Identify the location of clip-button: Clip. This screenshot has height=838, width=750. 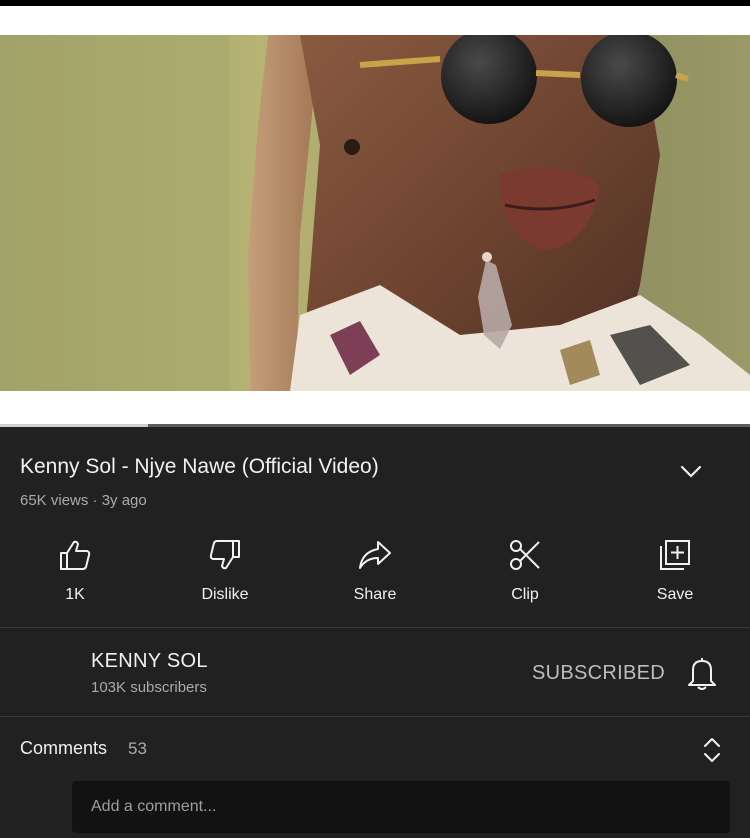
(525, 576).